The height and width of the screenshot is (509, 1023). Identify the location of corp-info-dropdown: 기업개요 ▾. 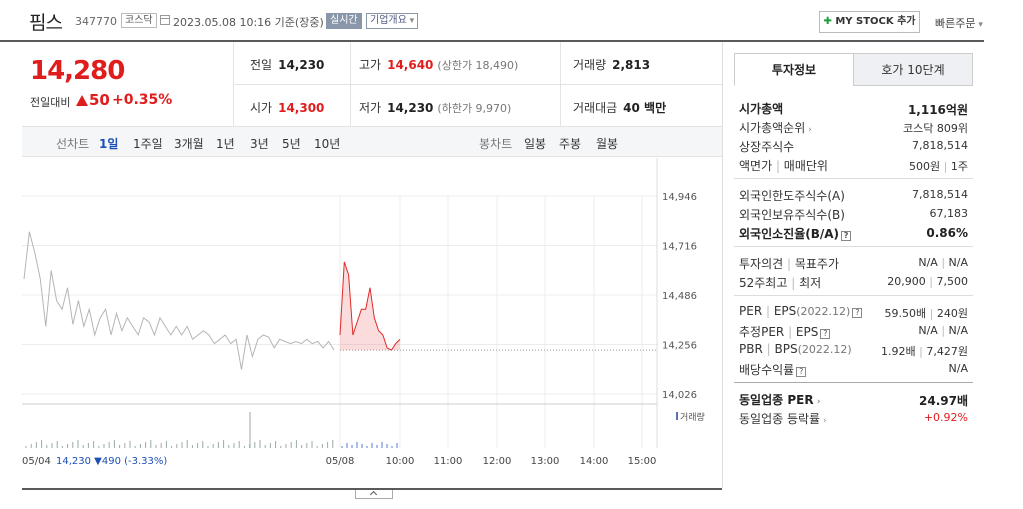
(392, 21).